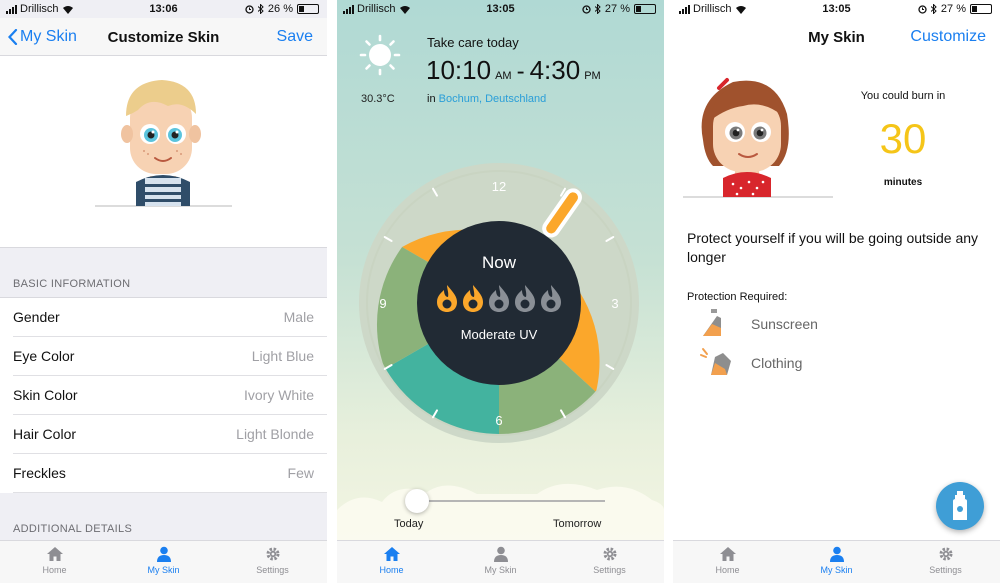 Image resolution: width=1000 pixels, height=583 pixels. I want to click on protection-item-sunscreen: Sunscreen, so click(829, 324).